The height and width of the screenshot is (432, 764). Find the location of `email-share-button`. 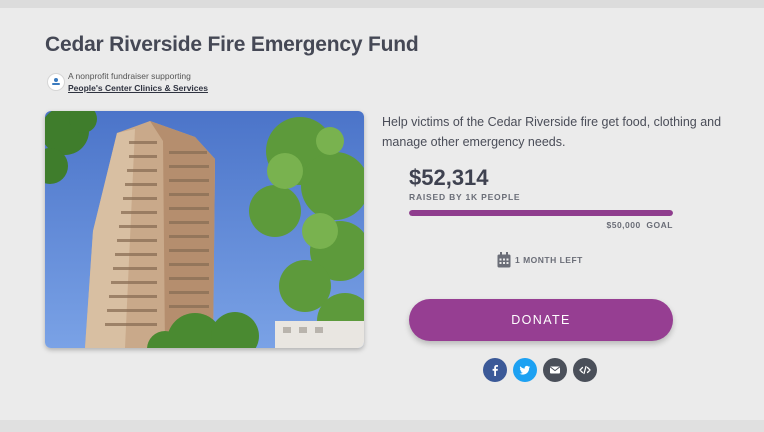

email-share-button is located at coordinates (555, 370).